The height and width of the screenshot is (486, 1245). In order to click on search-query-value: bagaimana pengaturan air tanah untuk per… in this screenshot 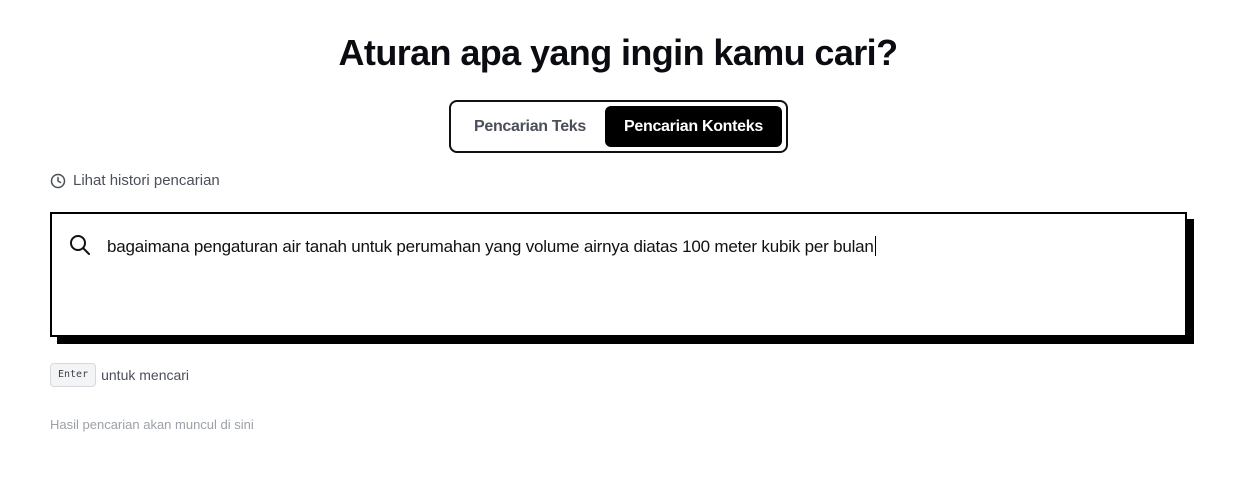, I will do `click(490, 246)`.